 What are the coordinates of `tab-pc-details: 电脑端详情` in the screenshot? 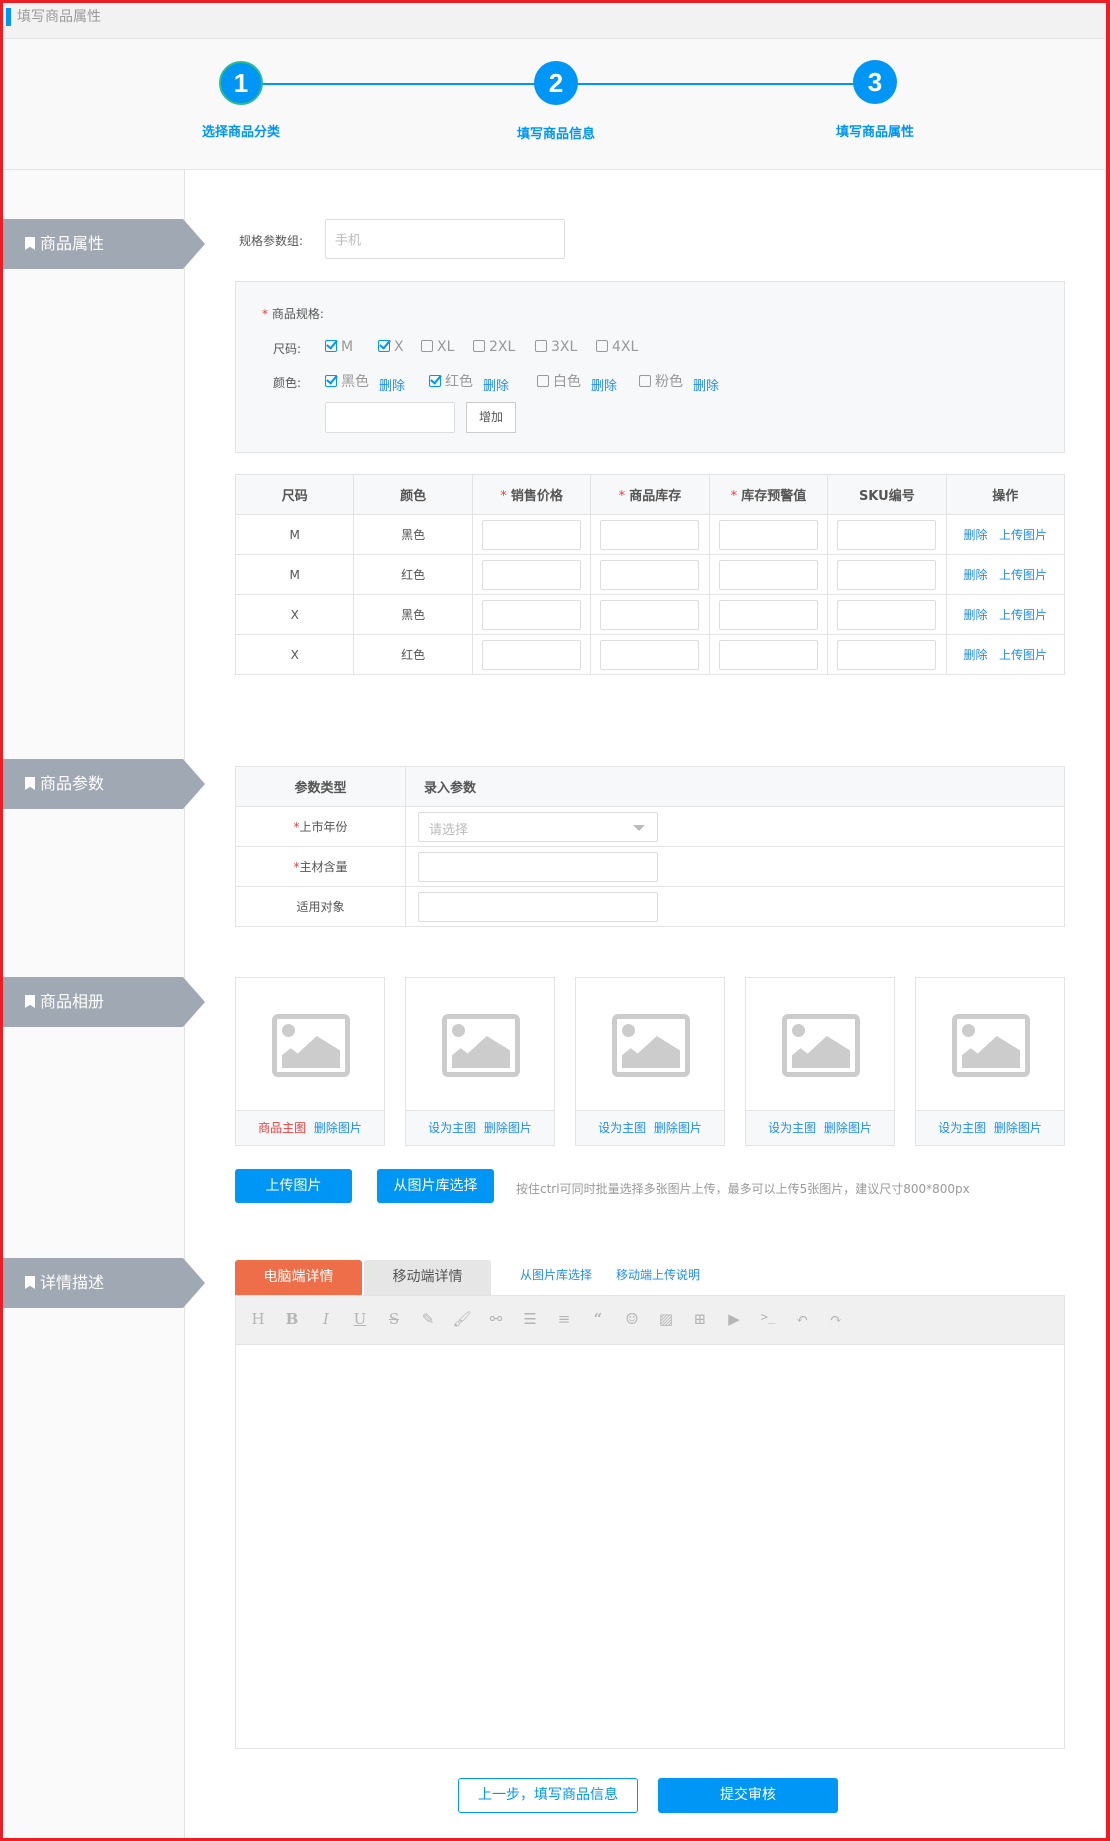 It's located at (298, 1277).